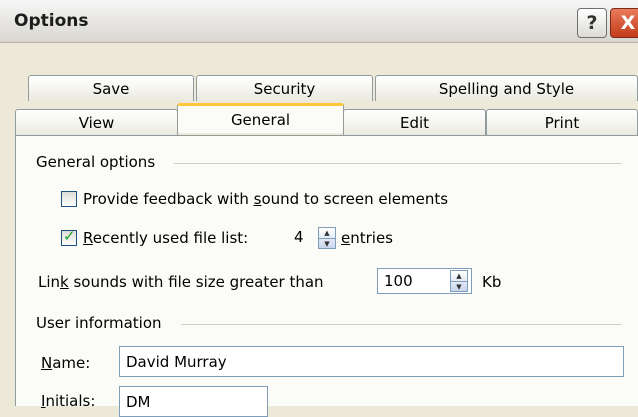  I want to click on label-hotkey: e, so click(346, 238).